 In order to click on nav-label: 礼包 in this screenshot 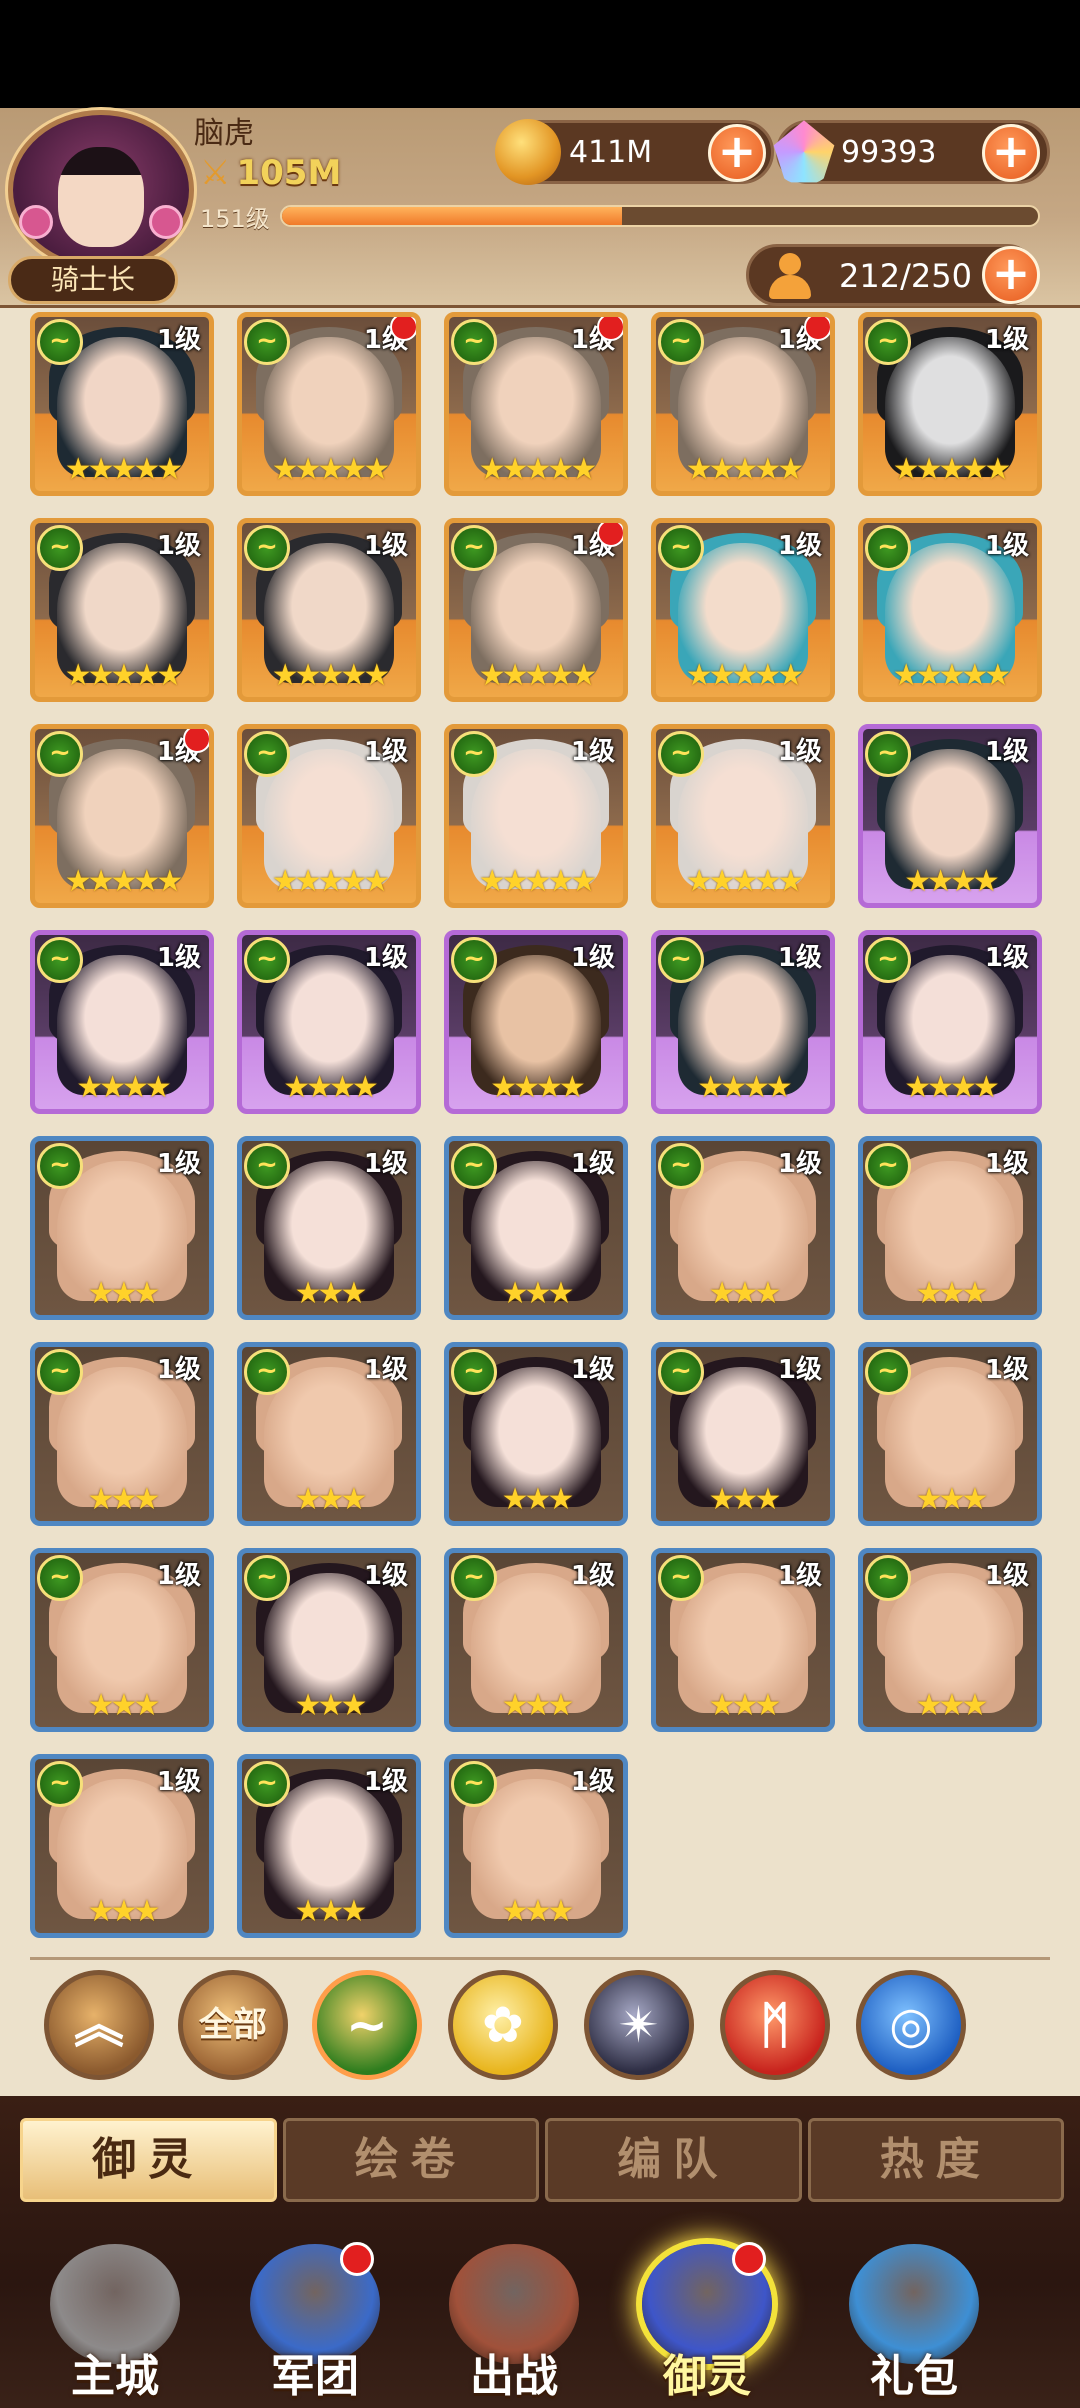, I will do `click(914, 2376)`.